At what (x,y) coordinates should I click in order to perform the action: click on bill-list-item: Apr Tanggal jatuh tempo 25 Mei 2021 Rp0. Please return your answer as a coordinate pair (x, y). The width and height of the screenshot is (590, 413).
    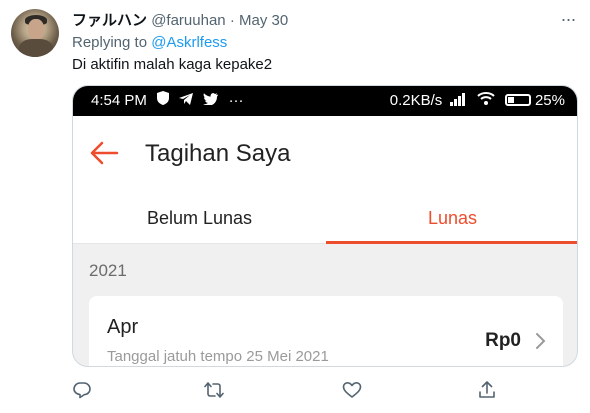
    Looking at the image, I should click on (326, 331).